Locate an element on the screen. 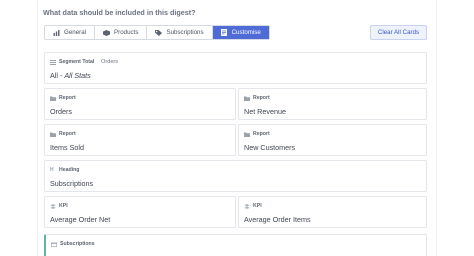  card-title: New Customers is located at coordinates (270, 147).